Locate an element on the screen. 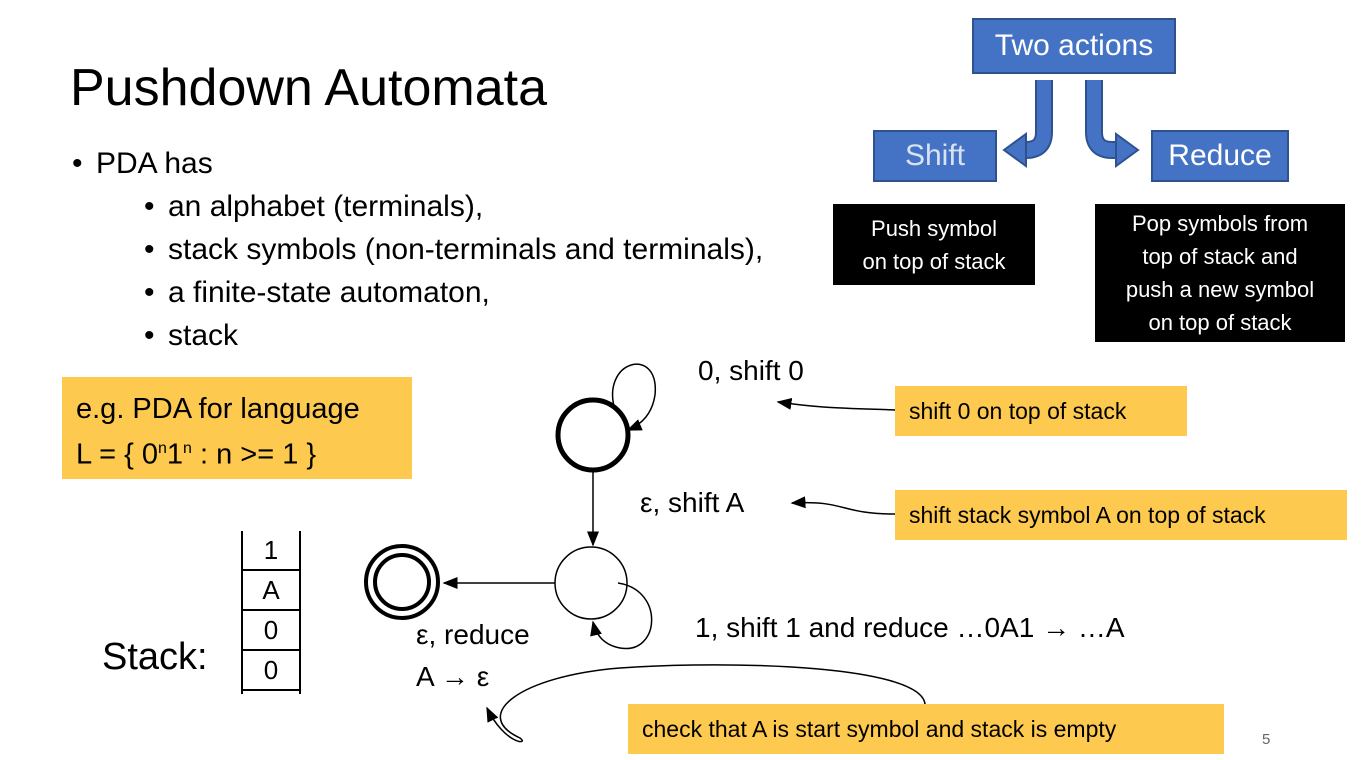  label-reduce-2: A → ε is located at coordinates (453, 676).